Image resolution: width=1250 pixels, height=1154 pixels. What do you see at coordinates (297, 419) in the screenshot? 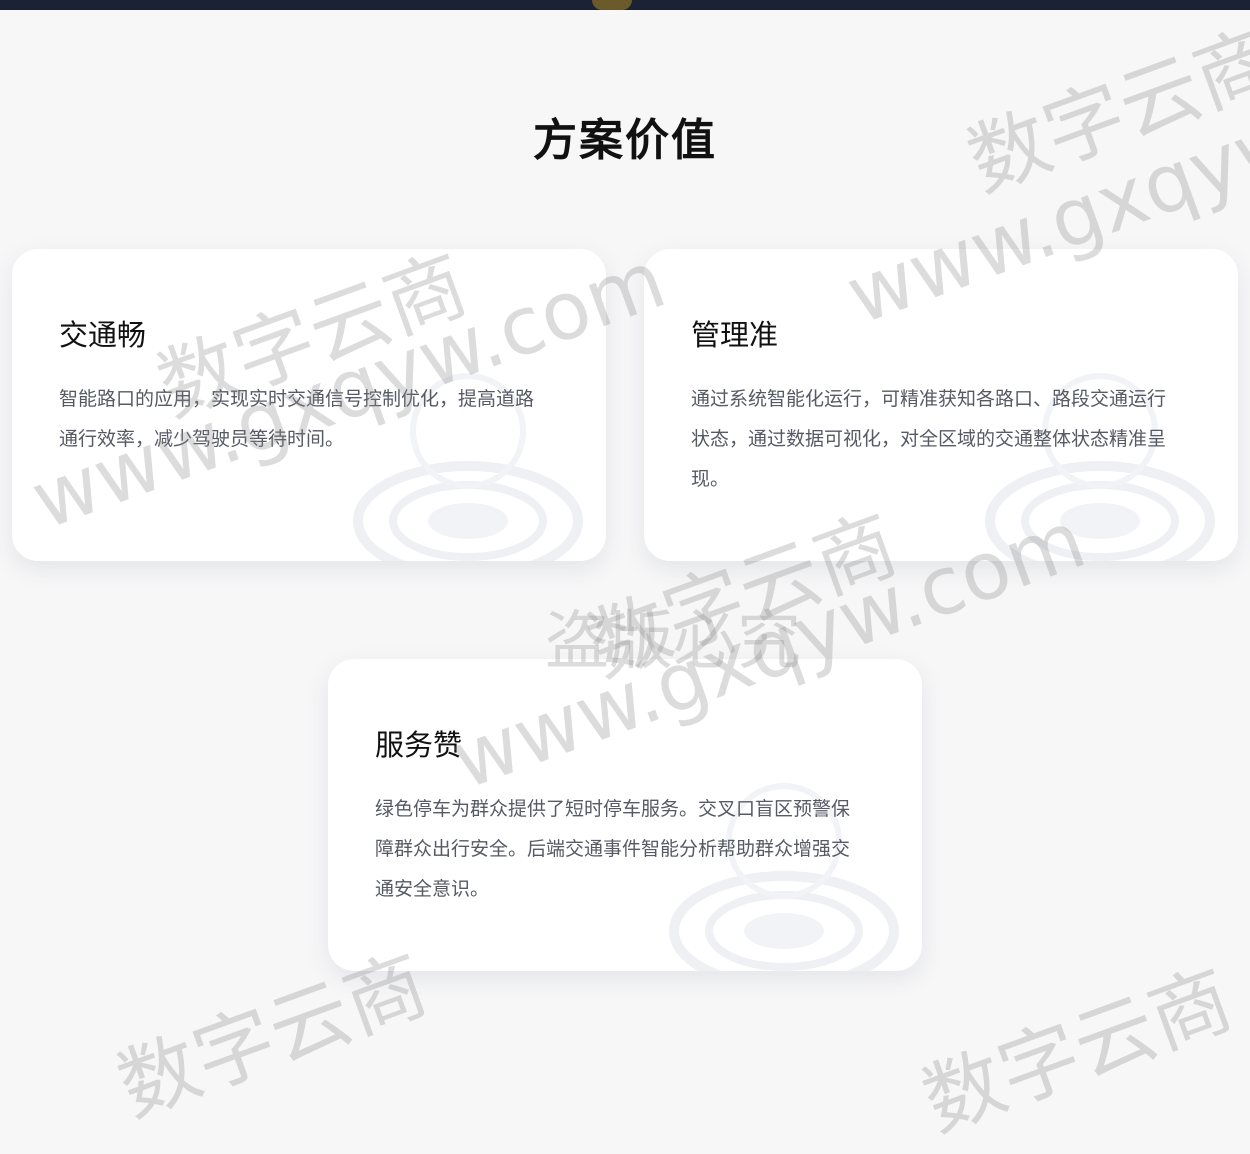
I see `card-description: 智能路口的应用，实现实时交通信号控制优化，提高道路通行效率，减少驾驶员等待时间。` at bounding box center [297, 419].